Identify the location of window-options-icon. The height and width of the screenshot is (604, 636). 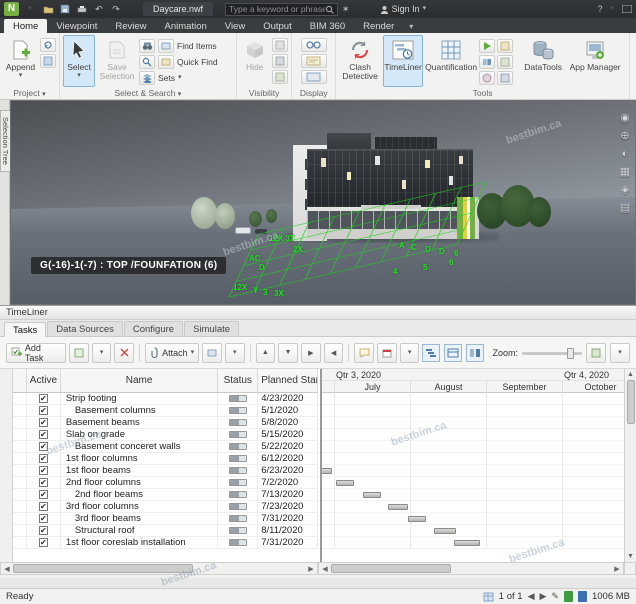
(627, 9).